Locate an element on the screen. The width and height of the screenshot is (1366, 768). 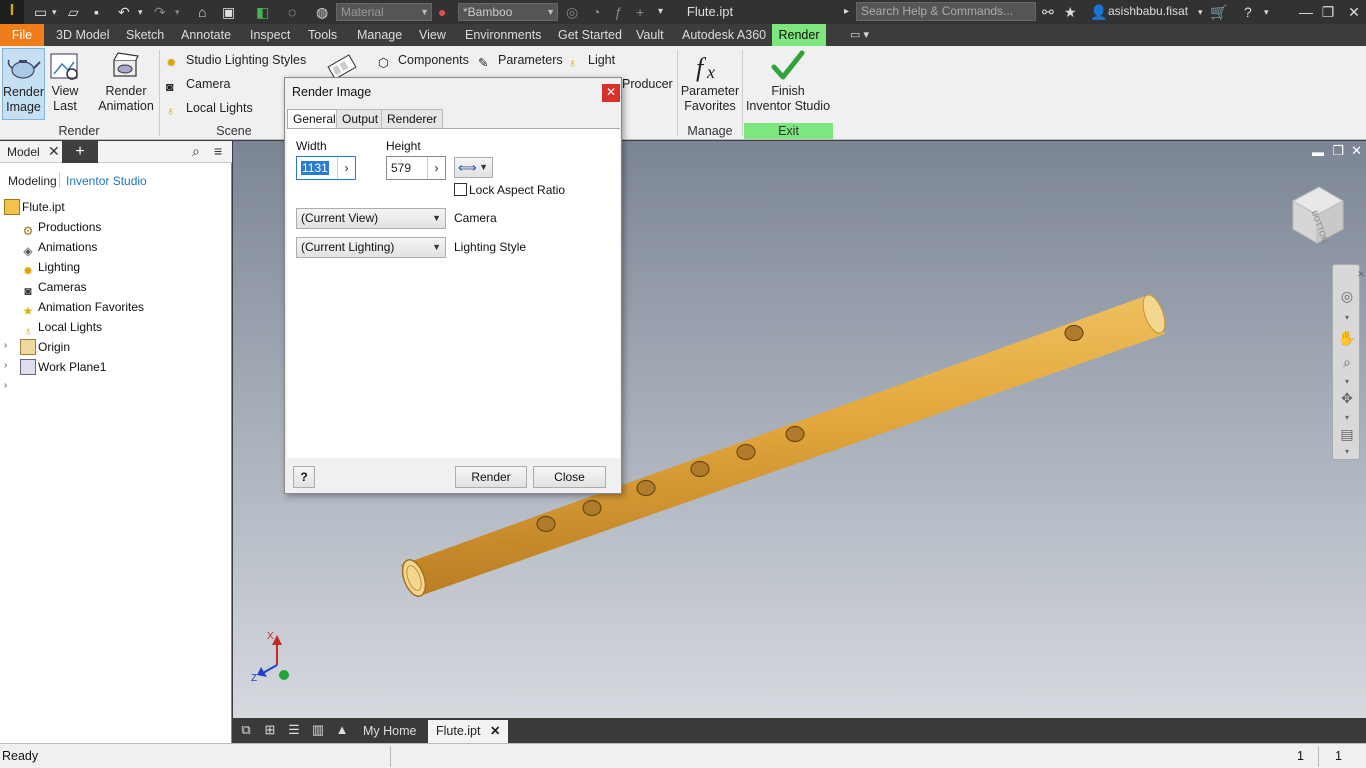
width-arrow-icon: › is located at coordinates (346, 168).